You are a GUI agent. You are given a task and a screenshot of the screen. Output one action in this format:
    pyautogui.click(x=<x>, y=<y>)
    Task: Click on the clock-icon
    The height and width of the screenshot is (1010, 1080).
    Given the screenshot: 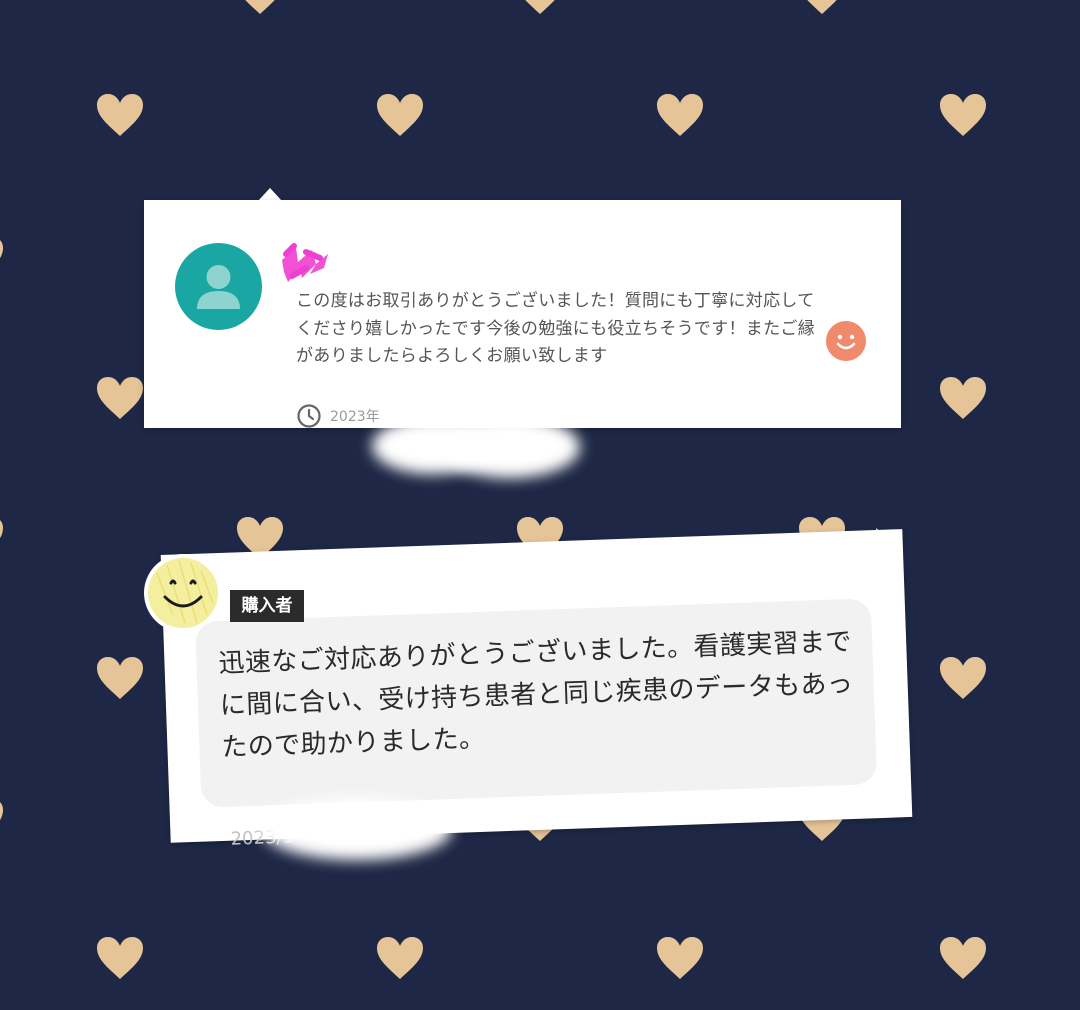 What is the action you would take?
    pyautogui.click(x=309, y=416)
    